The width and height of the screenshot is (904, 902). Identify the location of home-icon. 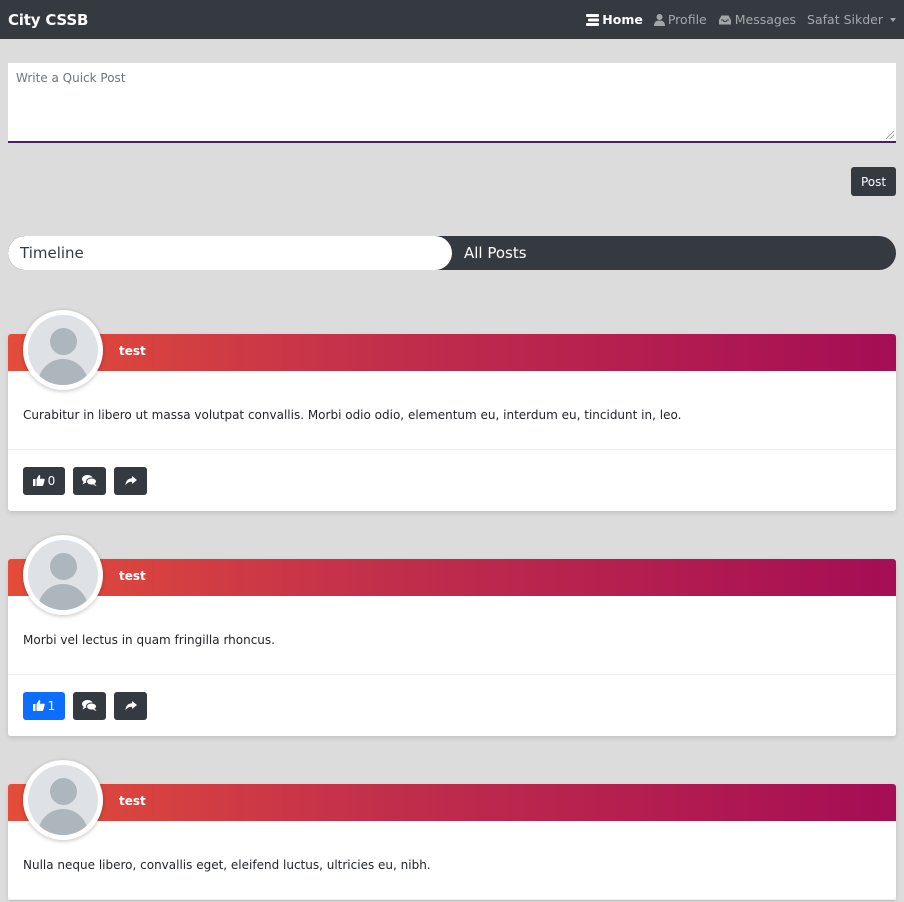
(593, 19).